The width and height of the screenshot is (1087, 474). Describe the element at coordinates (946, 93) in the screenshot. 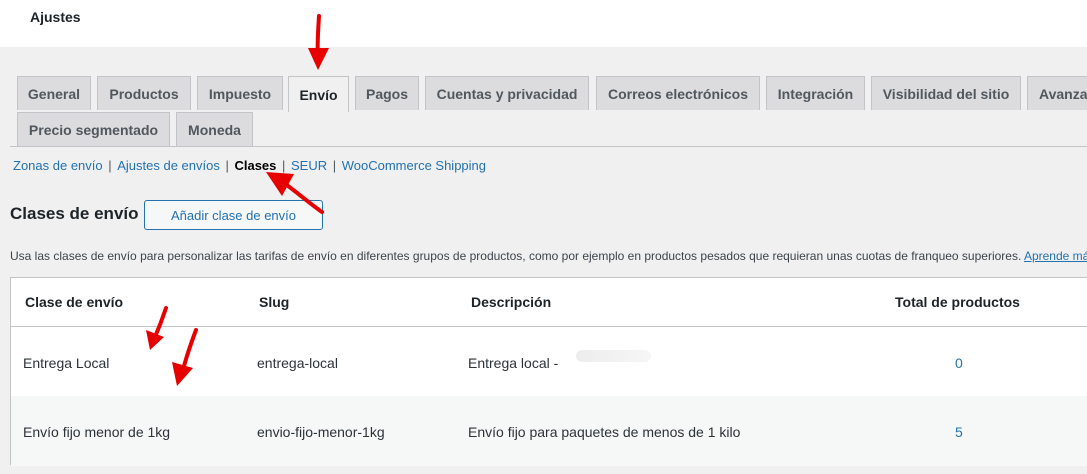

I see `tab-visibilidad-sitio: Visibilidad del sitio` at that location.